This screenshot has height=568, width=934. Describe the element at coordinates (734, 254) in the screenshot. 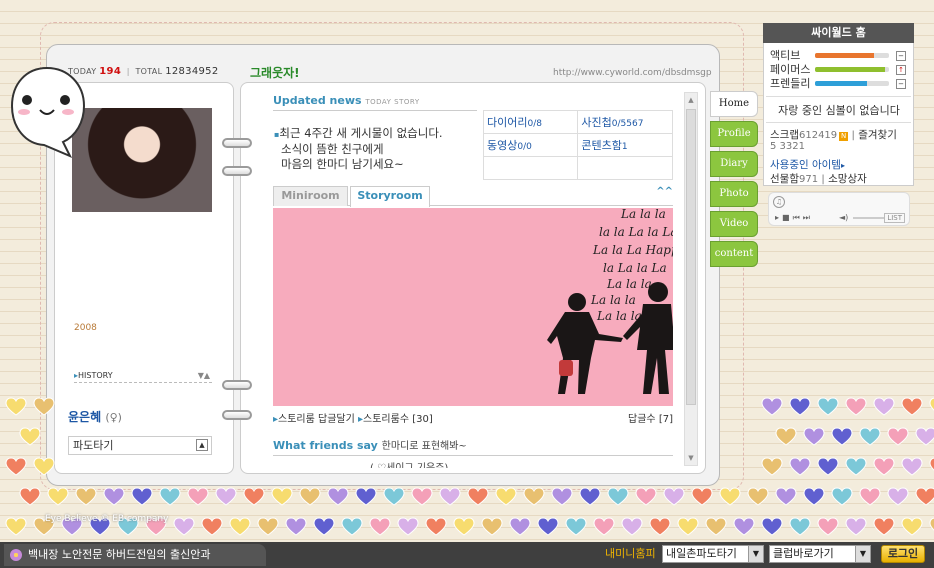

I see `tab-content: content` at that location.